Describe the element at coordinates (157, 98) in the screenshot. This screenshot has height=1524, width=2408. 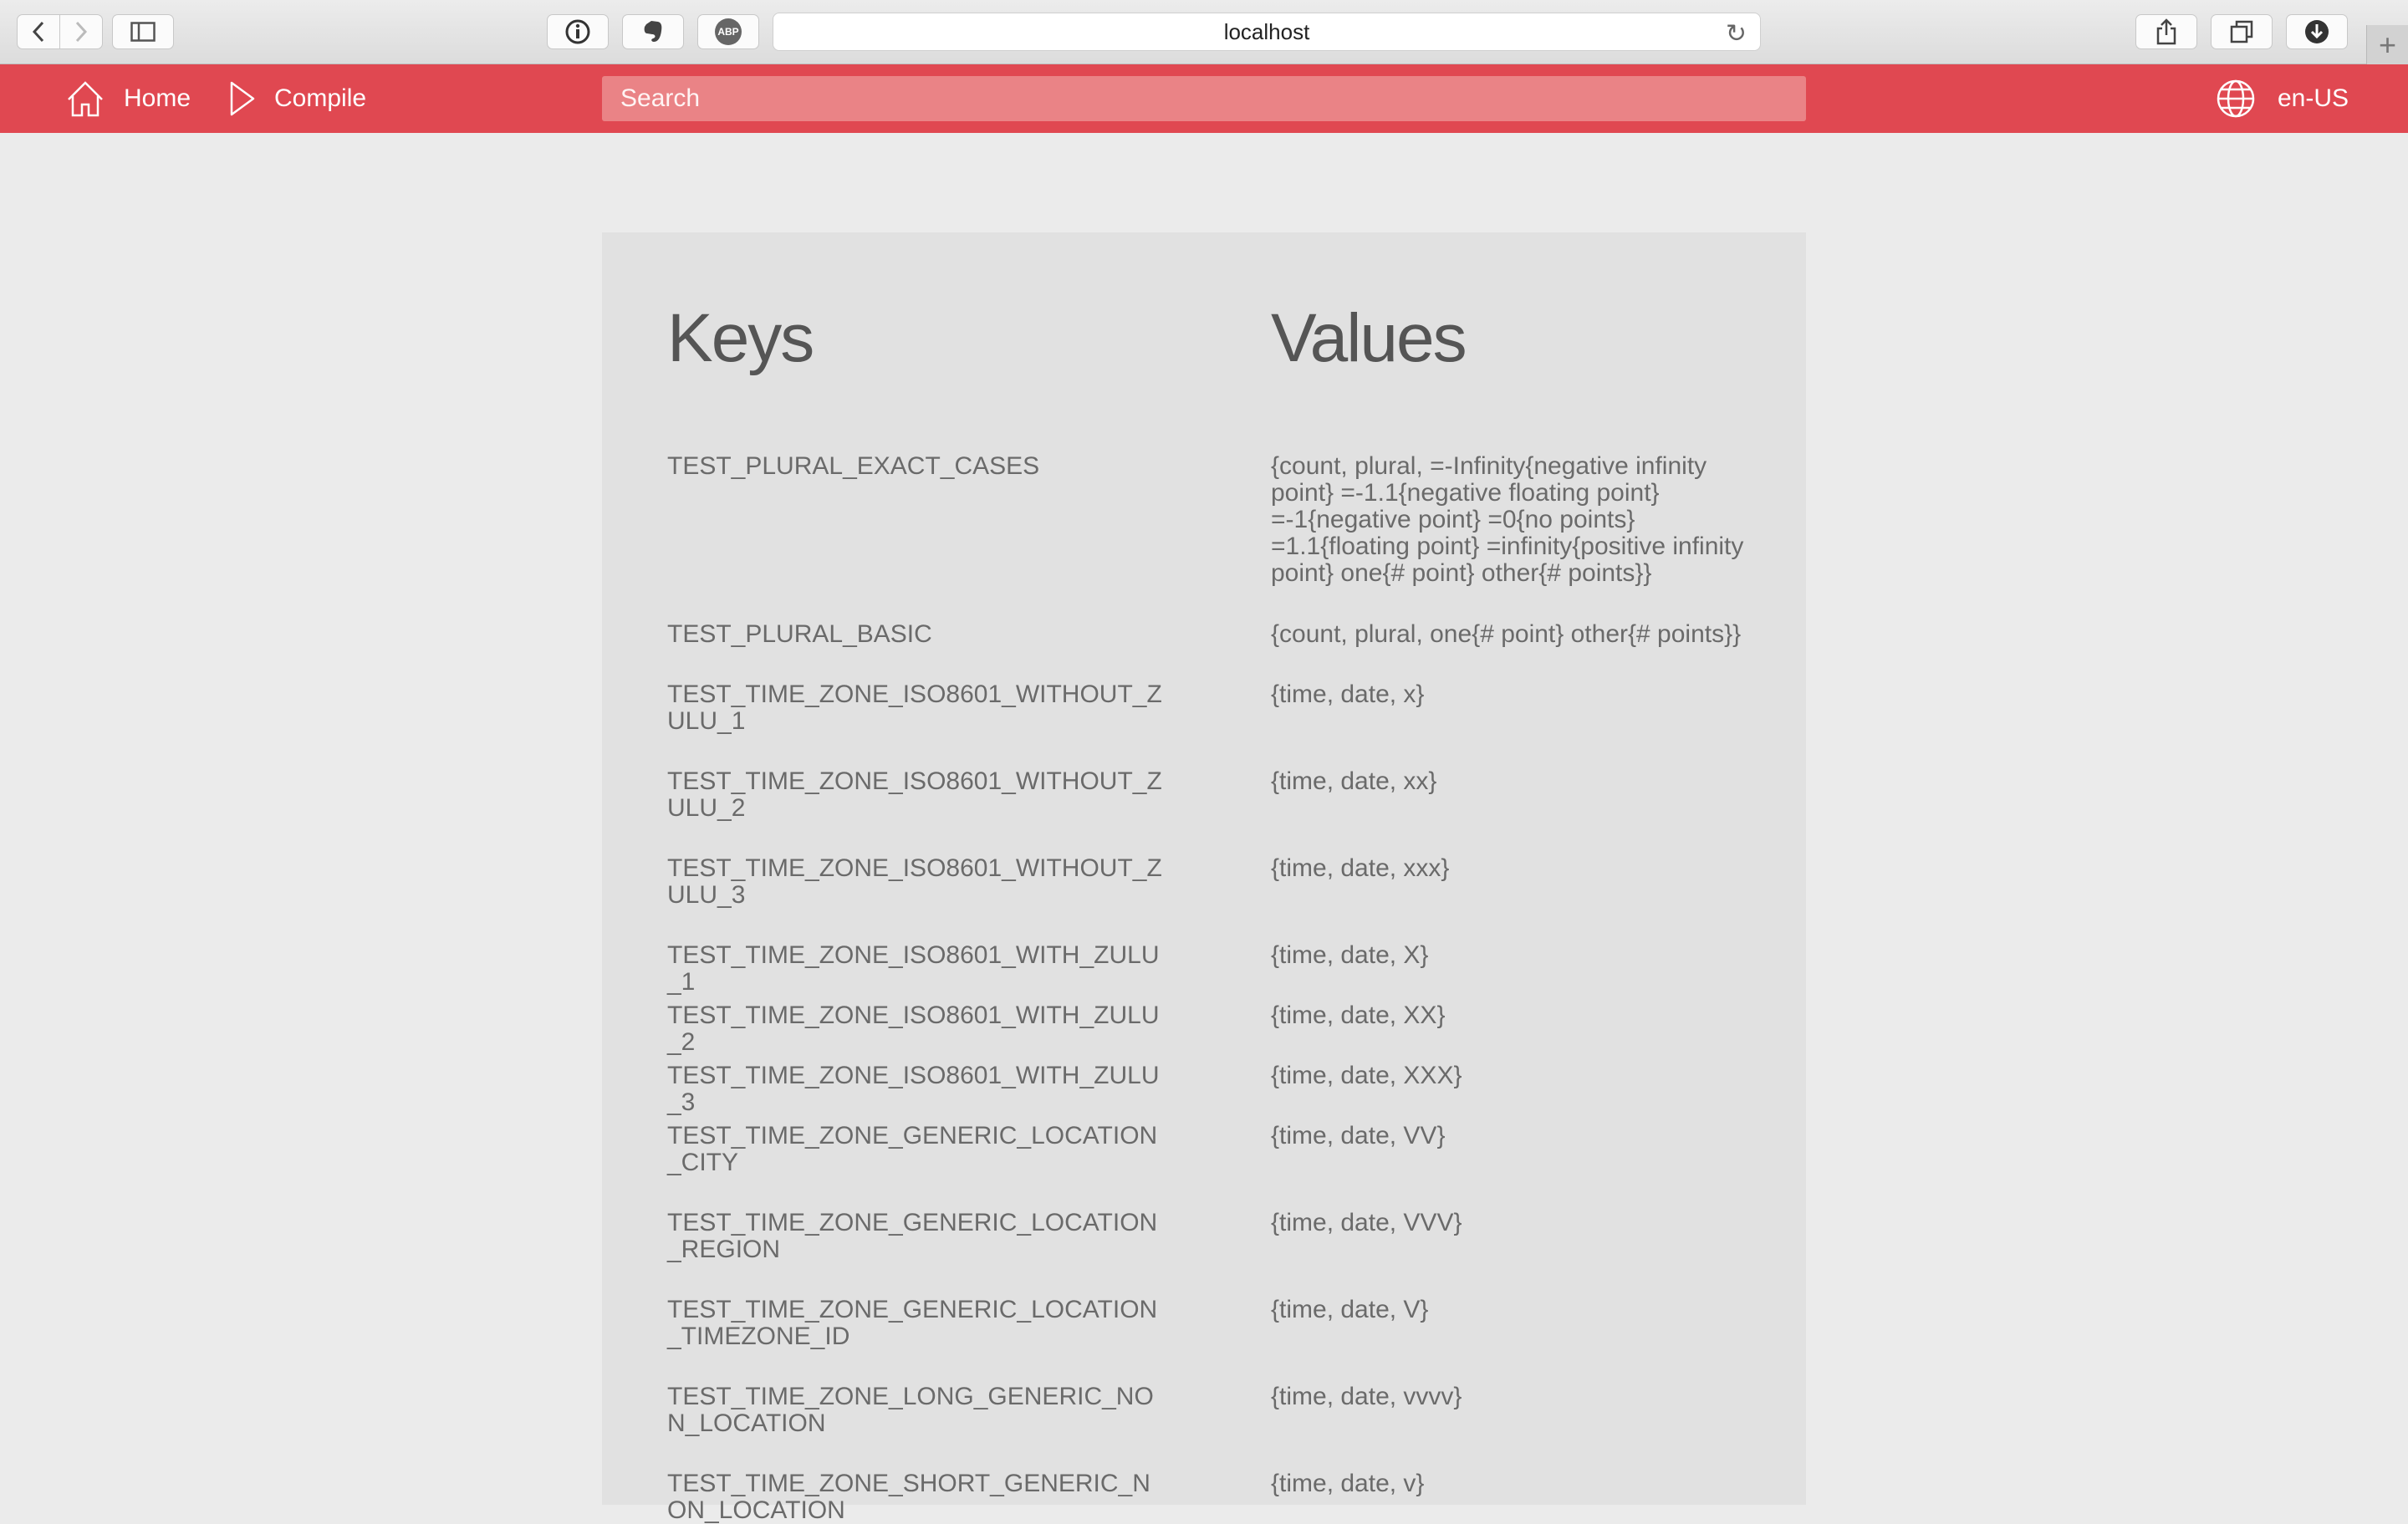
I see `home-label: Home` at that location.